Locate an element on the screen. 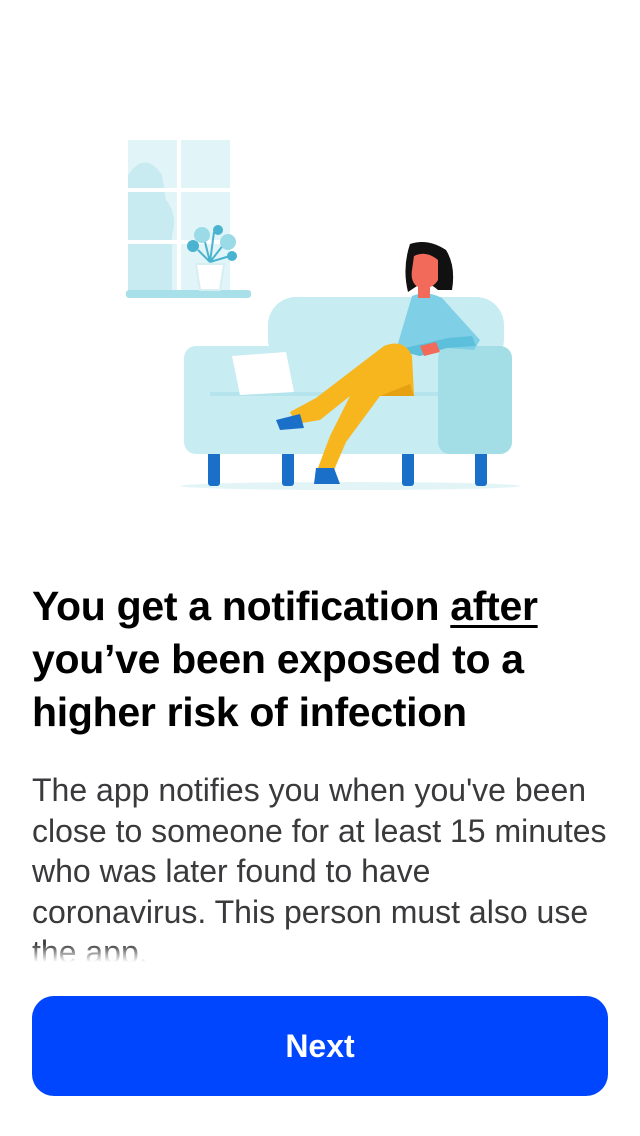  next-button: Next is located at coordinates (320, 1046).